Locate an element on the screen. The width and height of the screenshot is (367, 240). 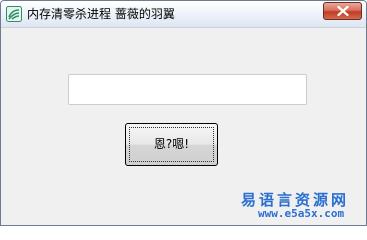
app-icon is located at coordinates (14, 14).